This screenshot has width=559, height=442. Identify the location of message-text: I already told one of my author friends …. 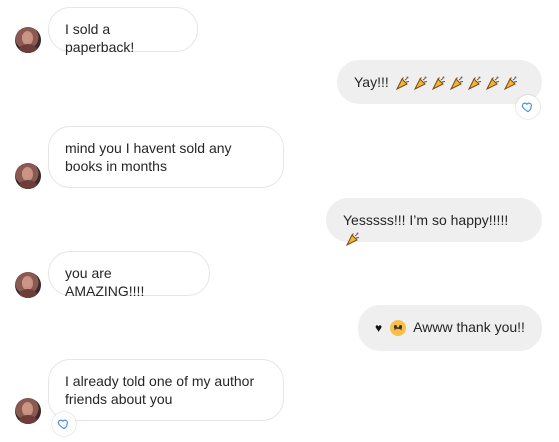
(160, 390).